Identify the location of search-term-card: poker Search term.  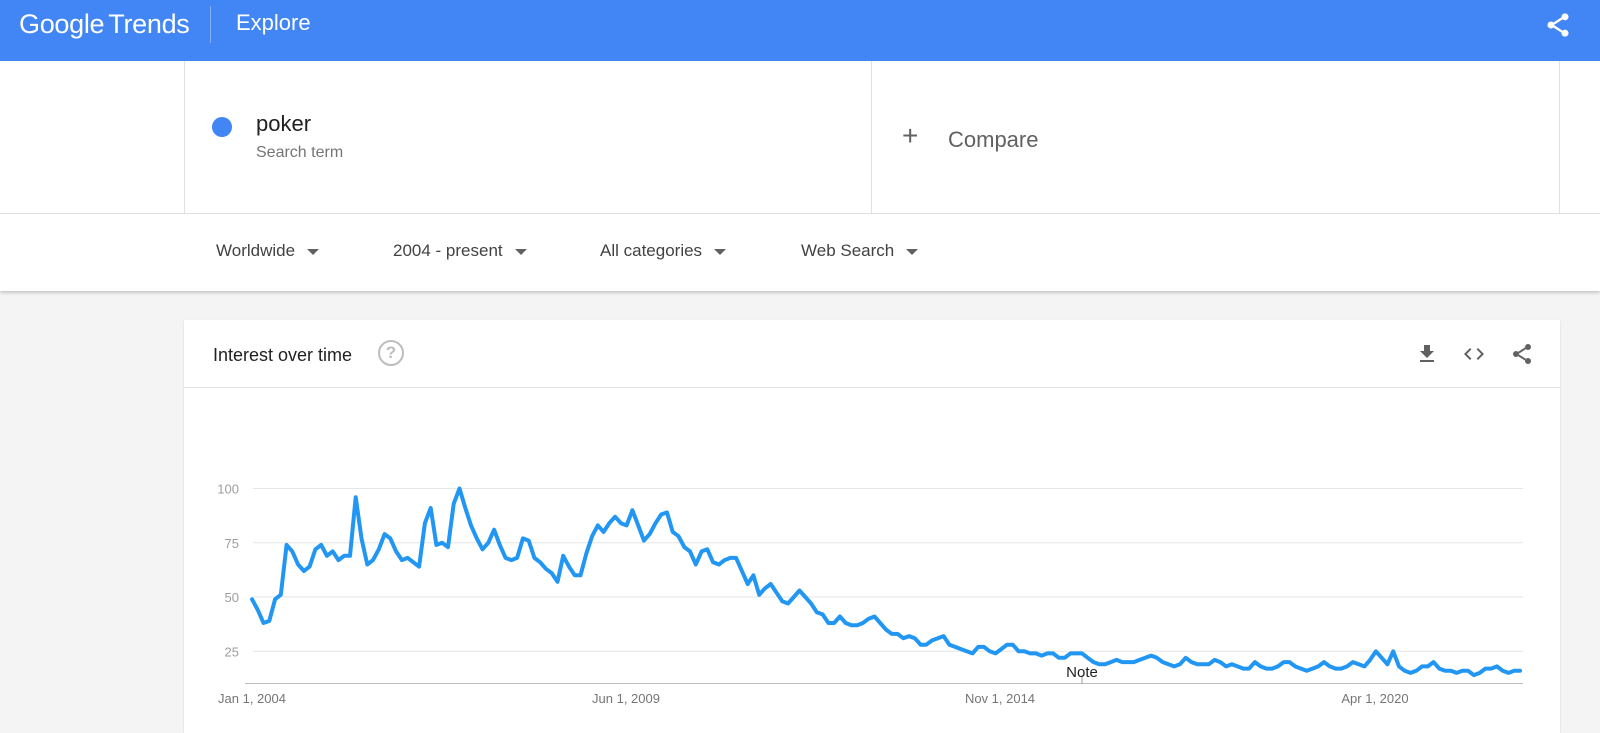
(528, 137).